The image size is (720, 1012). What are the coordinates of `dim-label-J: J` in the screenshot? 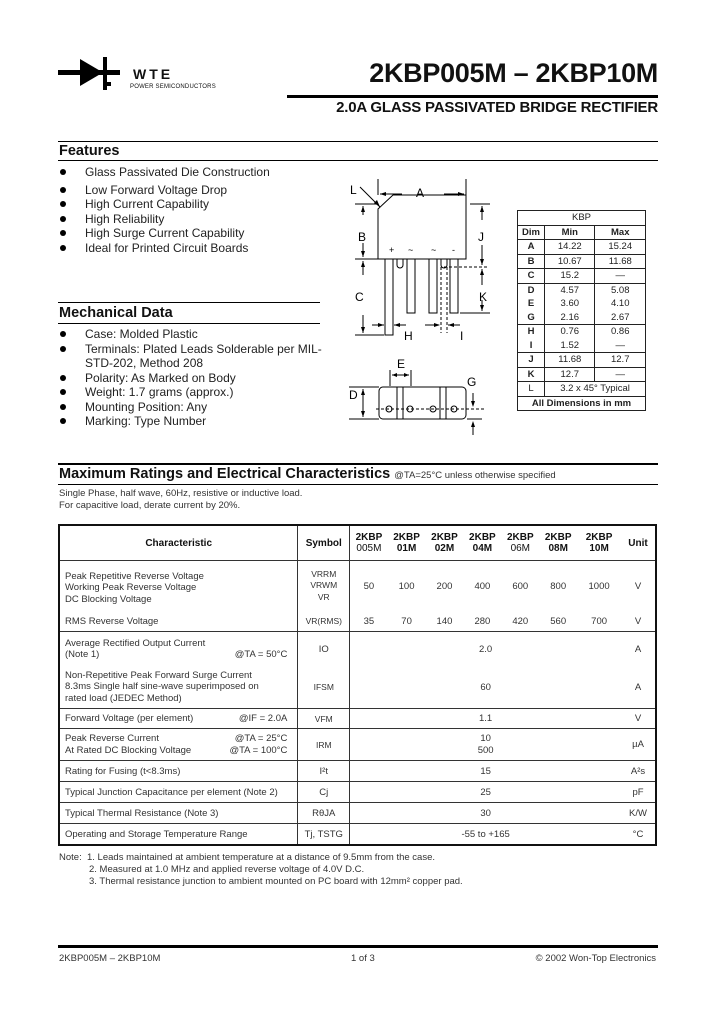 It's located at (481, 237).